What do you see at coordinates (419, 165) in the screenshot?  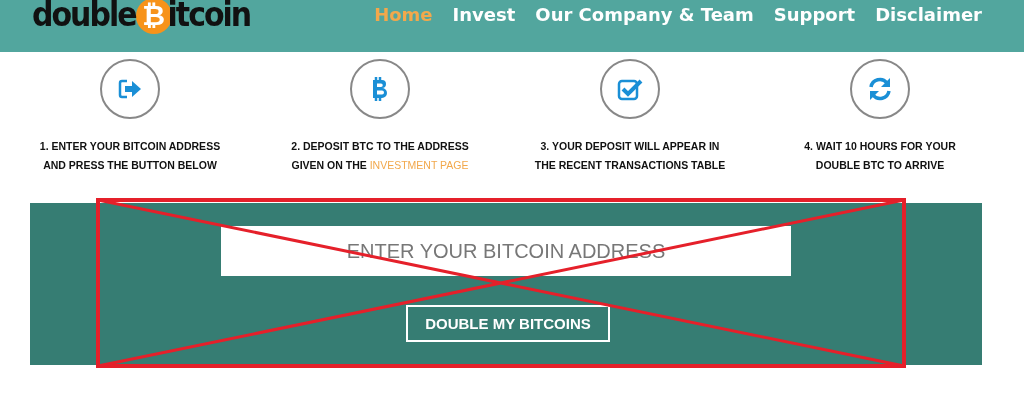 I see `investment-page-link: INVESTMENT PAGE` at bounding box center [419, 165].